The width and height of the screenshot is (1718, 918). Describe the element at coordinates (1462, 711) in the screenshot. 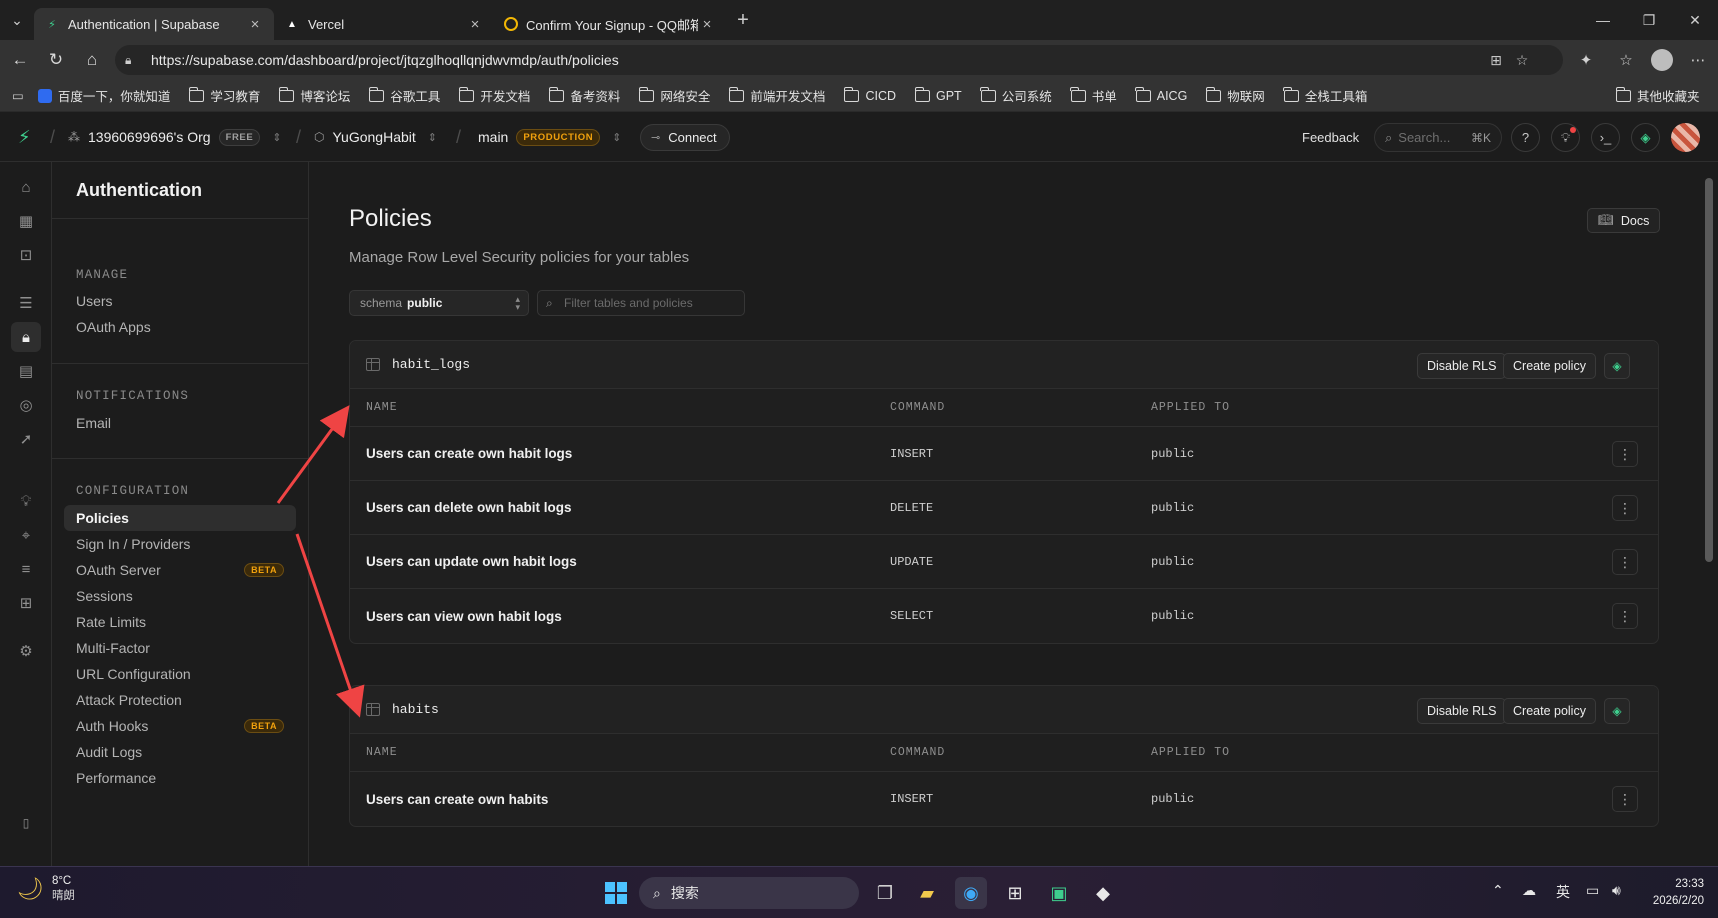

I see `disable-rls-button: Disable RLS` at that location.